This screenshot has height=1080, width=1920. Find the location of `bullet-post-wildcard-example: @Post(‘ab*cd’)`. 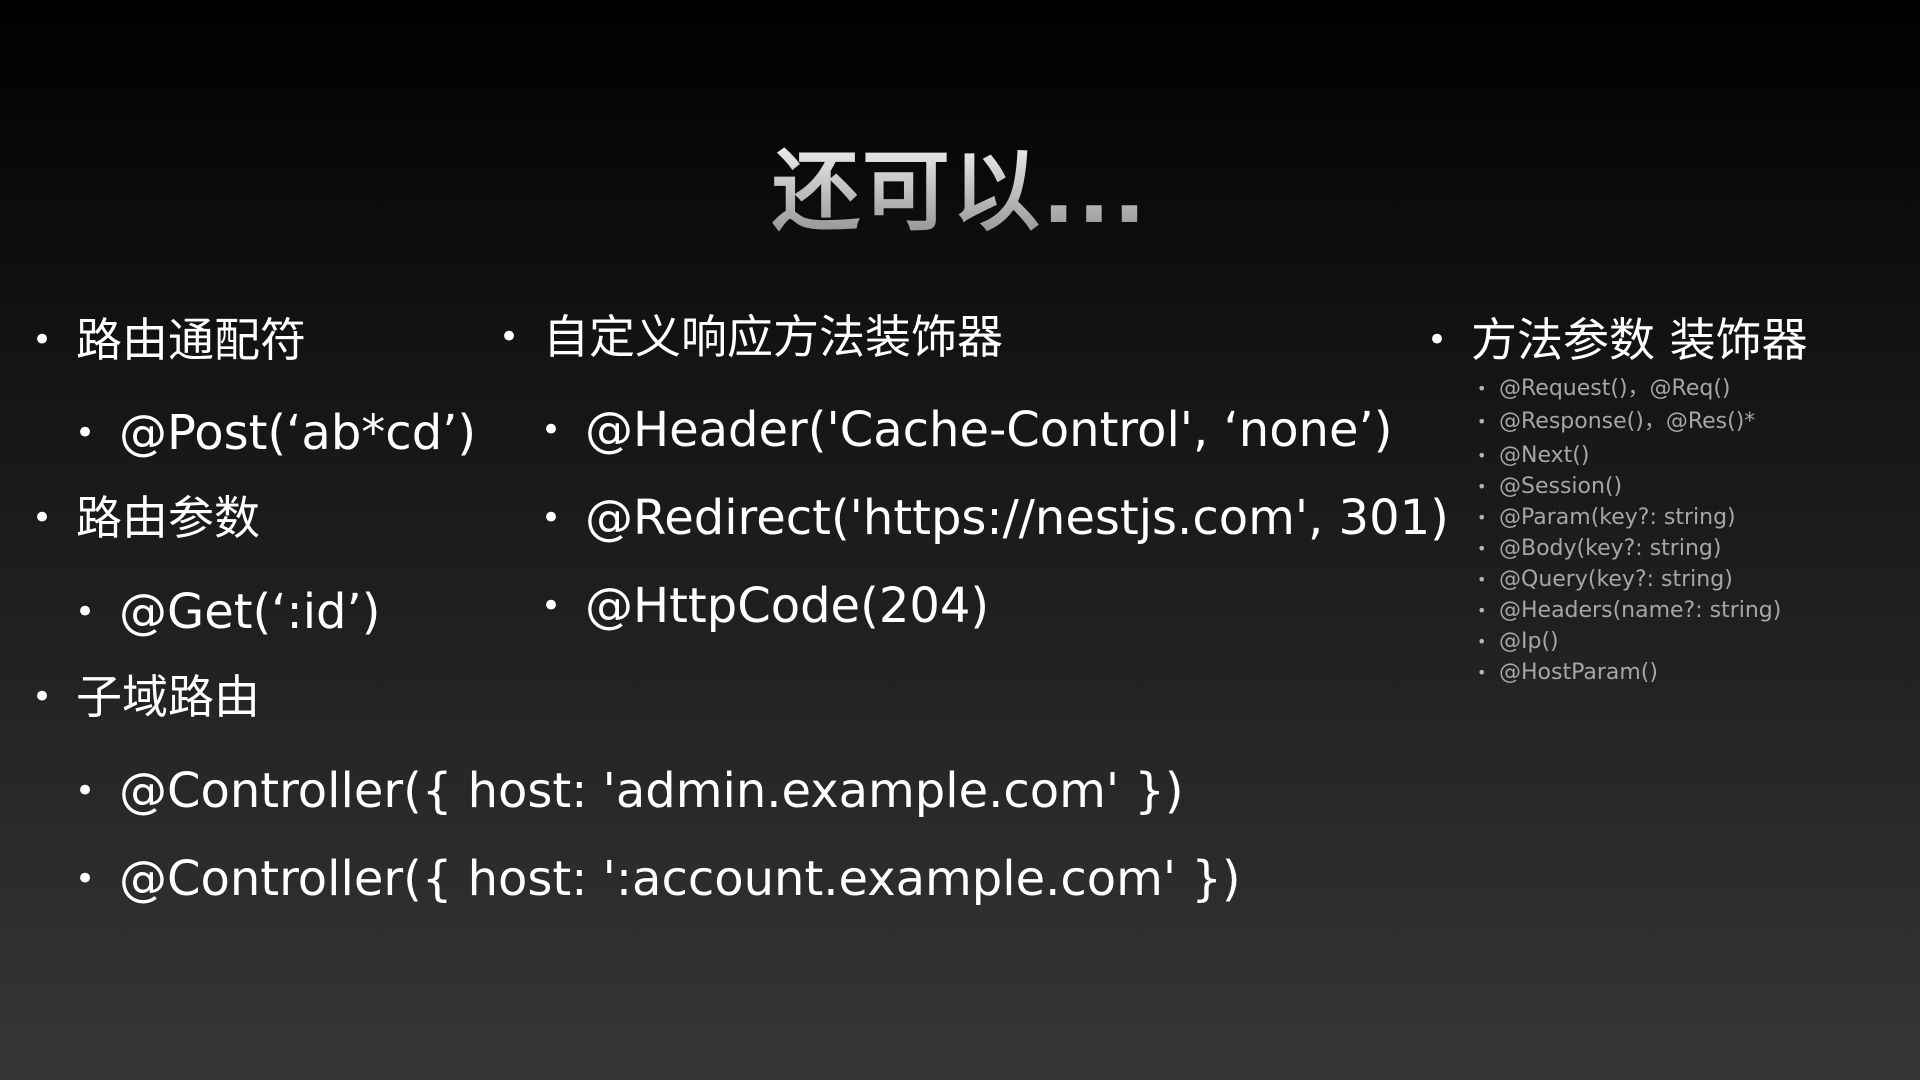

bullet-post-wildcard-example: @Post(‘ab*cd’) is located at coordinates (275, 433).